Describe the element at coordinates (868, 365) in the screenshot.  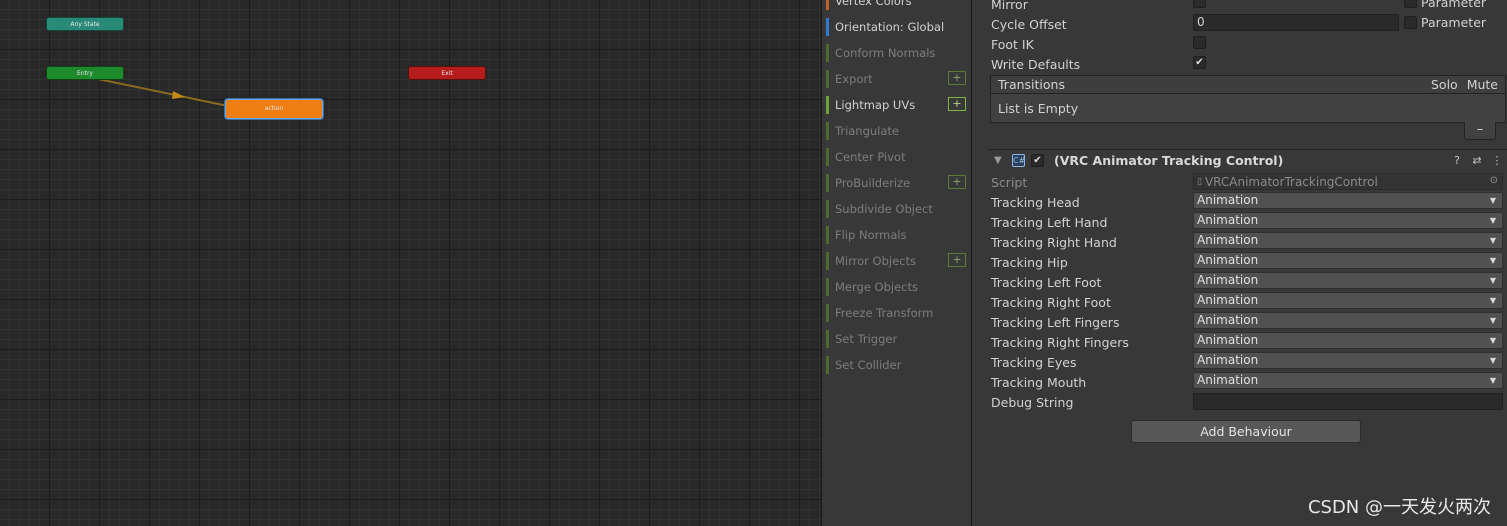
I see `toolbar-item-label: Set Collider` at that location.